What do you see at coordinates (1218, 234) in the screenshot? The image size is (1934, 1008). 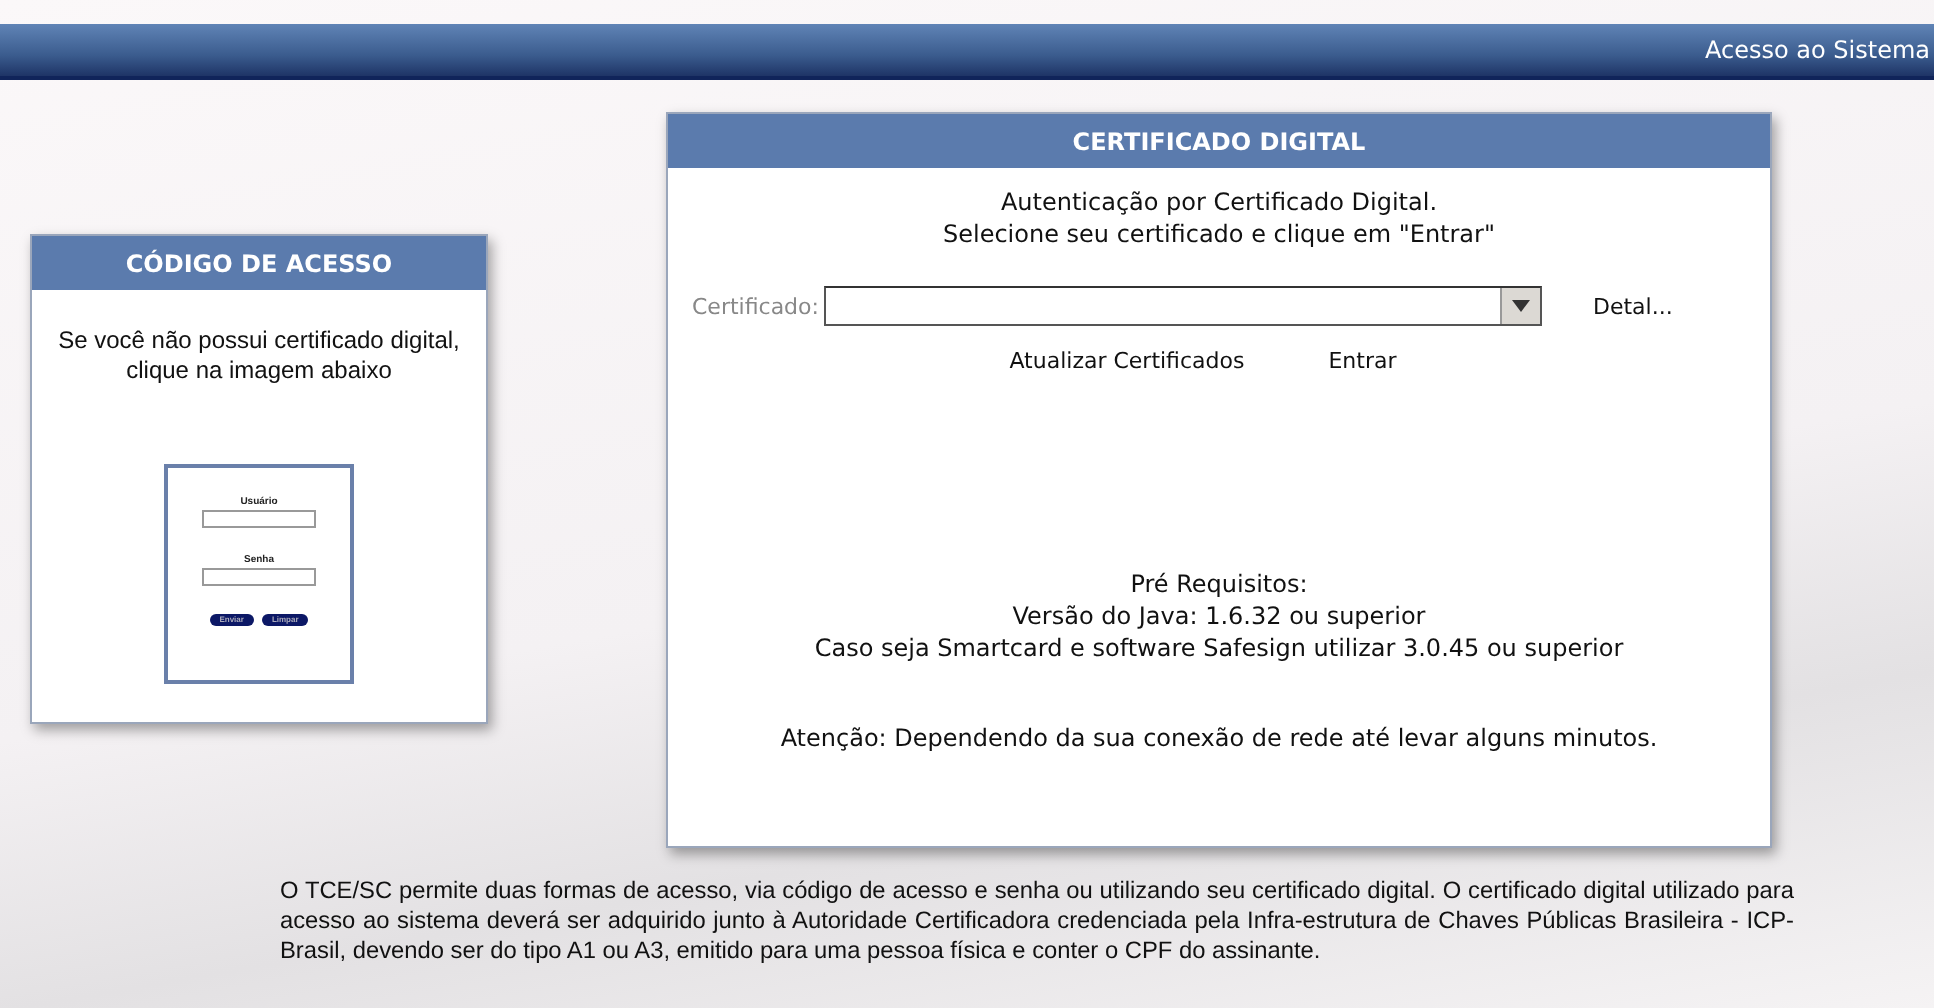 I see `intro-text: Selecione seu certificado e clique em "Entrar"` at bounding box center [1218, 234].